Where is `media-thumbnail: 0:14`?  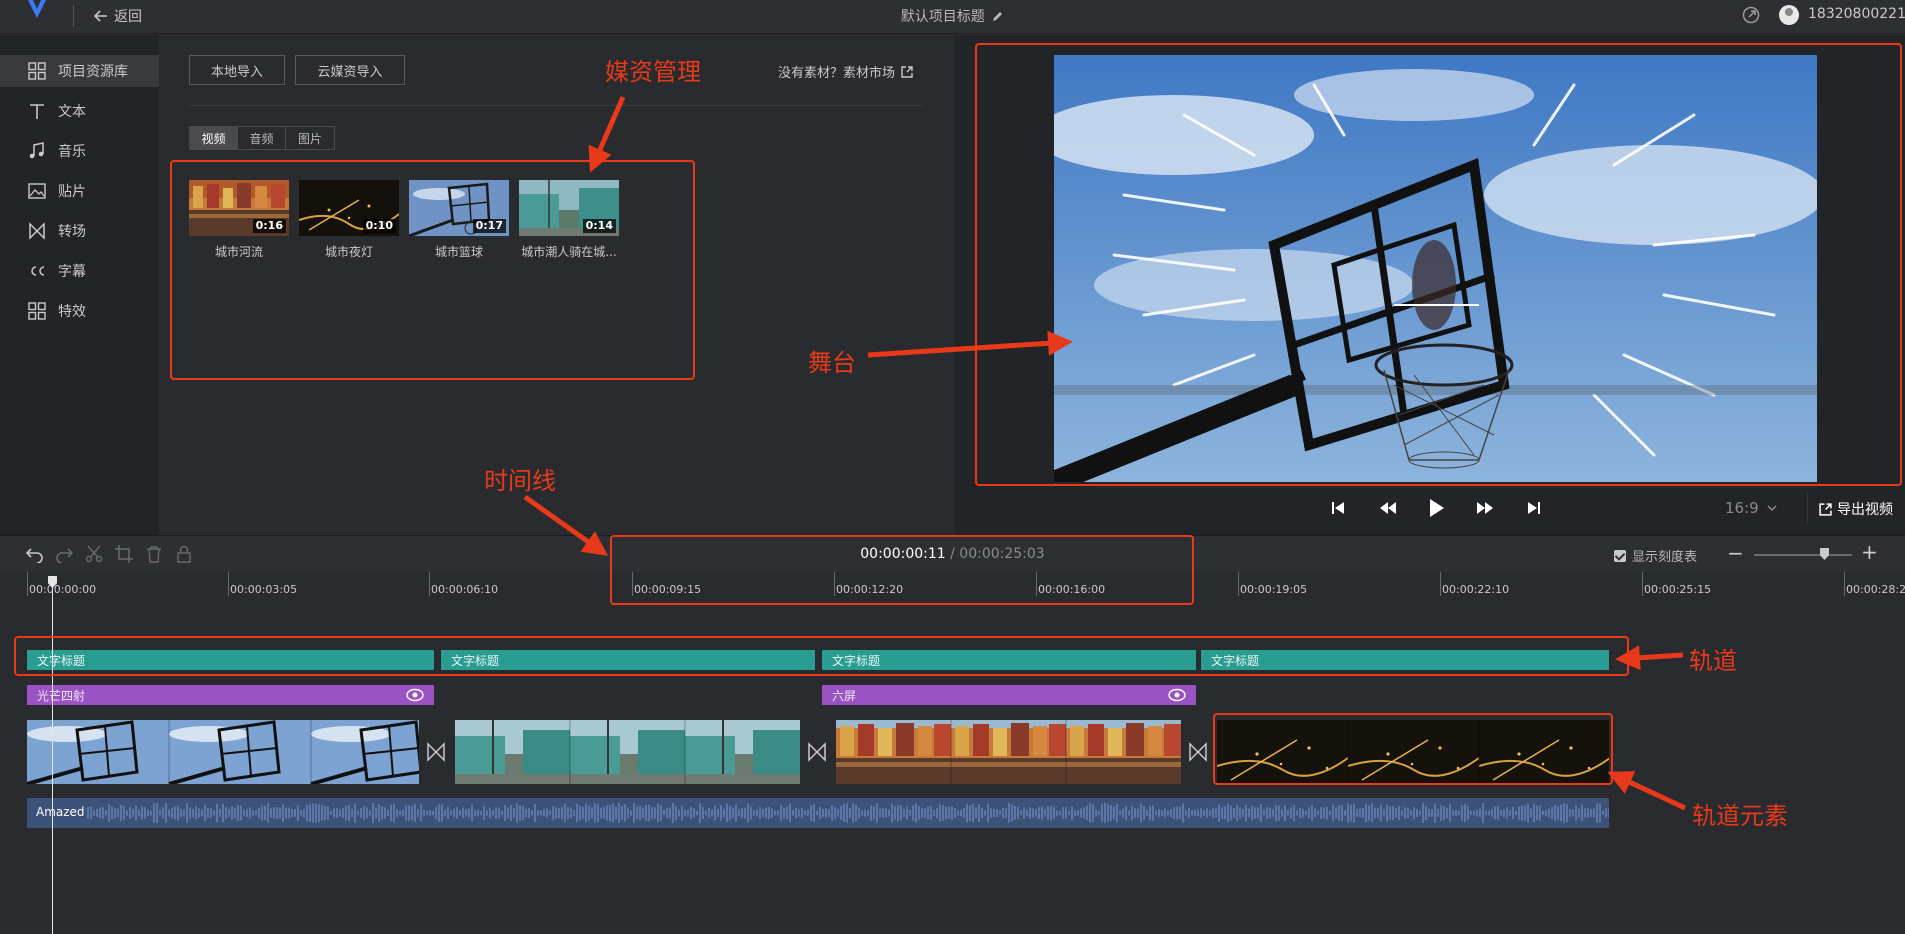
media-thumbnail: 0:14 is located at coordinates (569, 208).